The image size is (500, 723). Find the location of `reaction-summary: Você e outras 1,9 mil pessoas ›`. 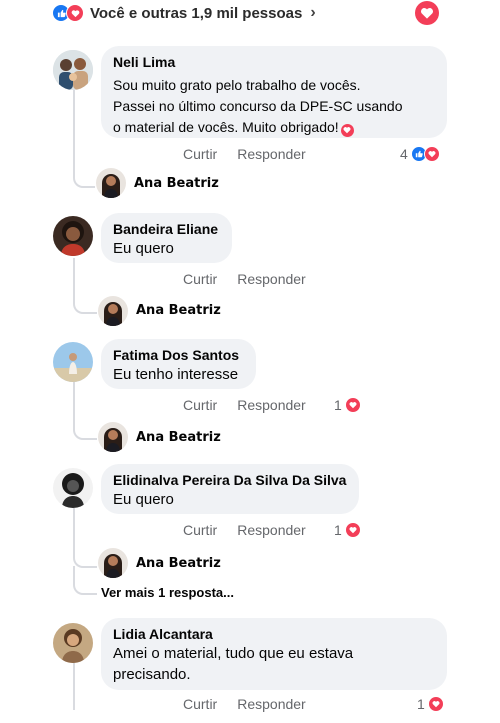

reaction-summary: Você e outras 1,9 mil pessoas › is located at coordinates (184, 13).